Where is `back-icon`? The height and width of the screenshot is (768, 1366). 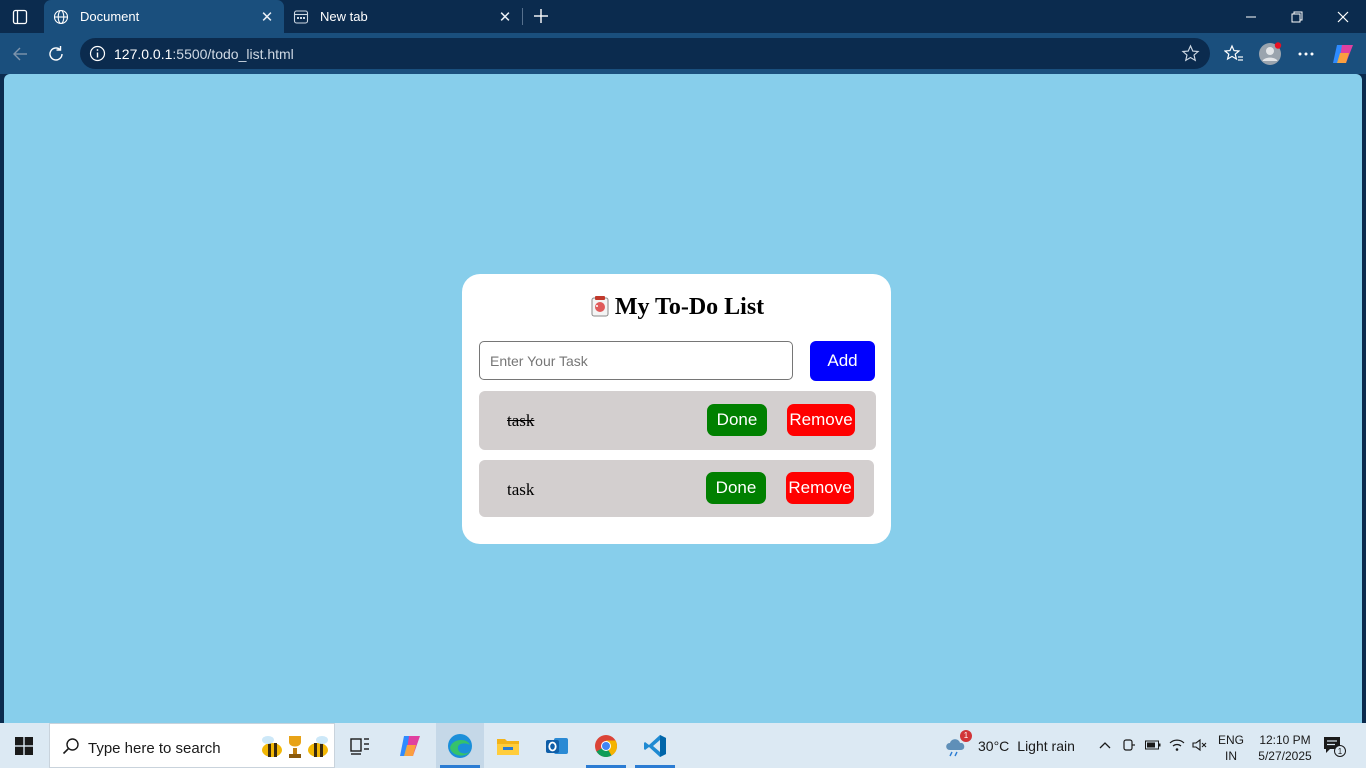 back-icon is located at coordinates (20, 54).